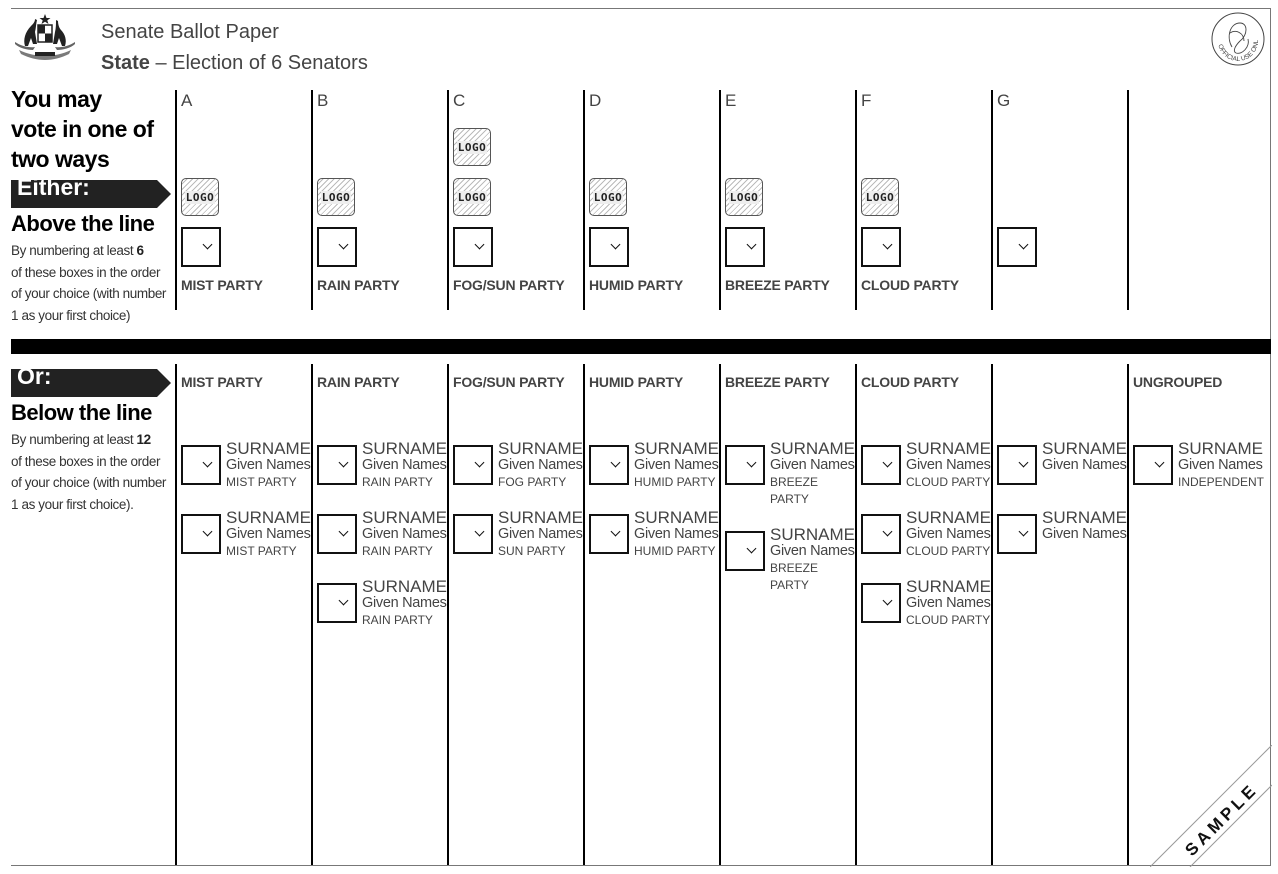  What do you see at coordinates (56, 99) in the screenshot?
I see `intro-line-1: You may` at bounding box center [56, 99].